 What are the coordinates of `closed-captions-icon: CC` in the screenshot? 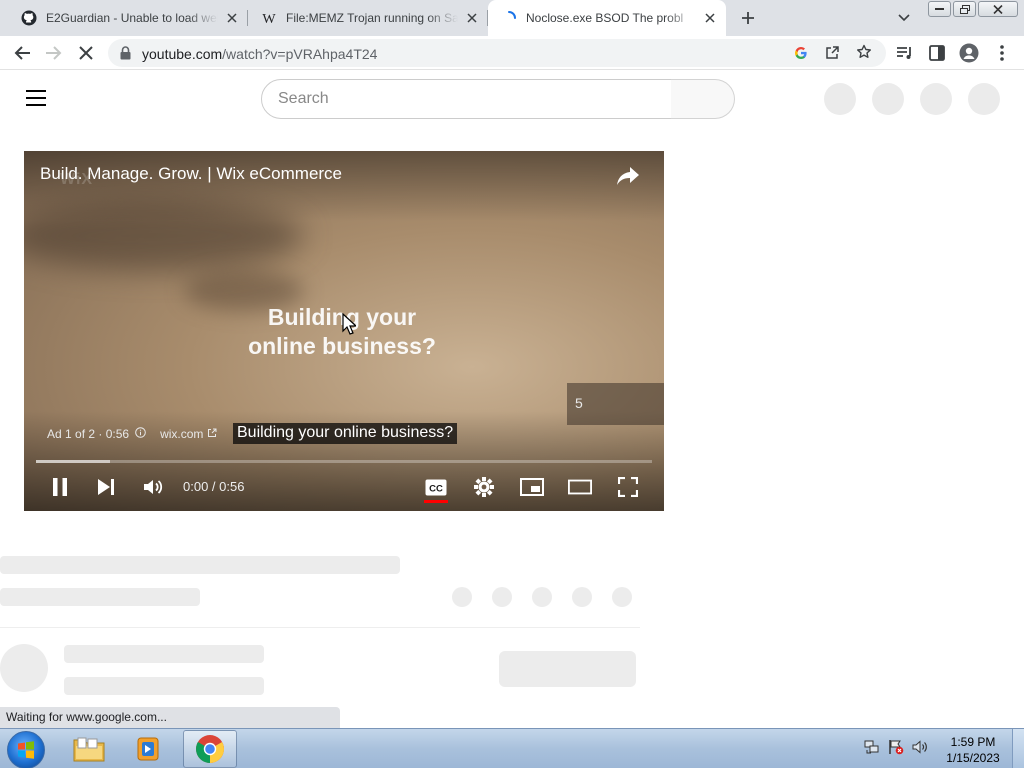 It's located at (436, 487).